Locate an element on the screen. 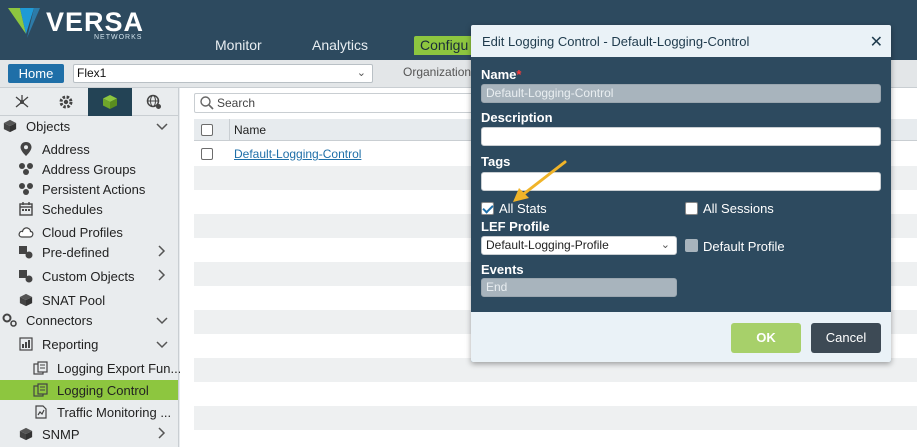 Image resolution: width=917 pixels, height=447 pixels. tree-snat-pool: SNAT Pool is located at coordinates (61, 300).